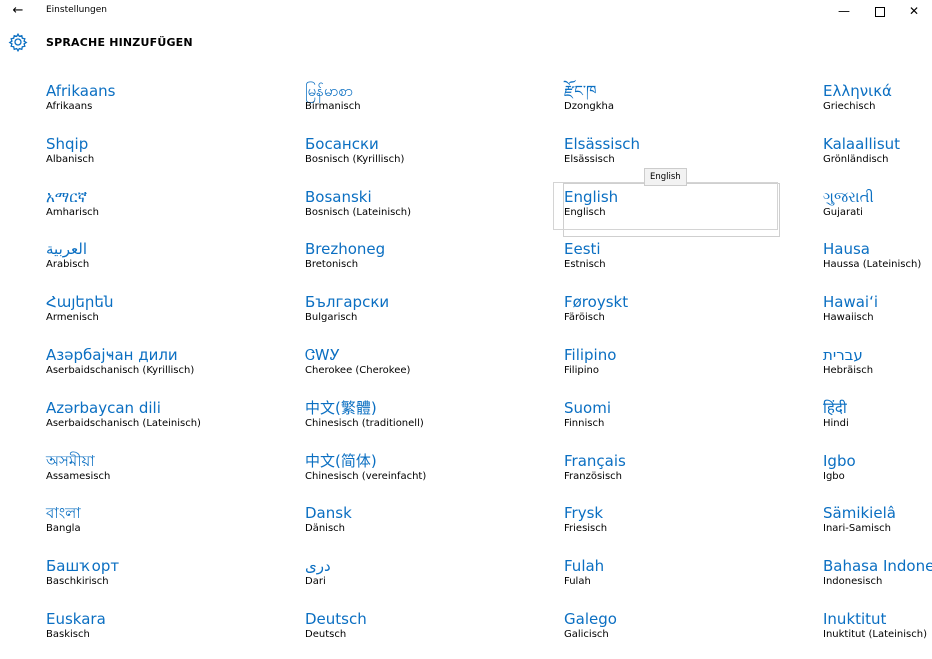 The image size is (932, 659). I want to click on language-german-name: Arabisch, so click(68, 265).